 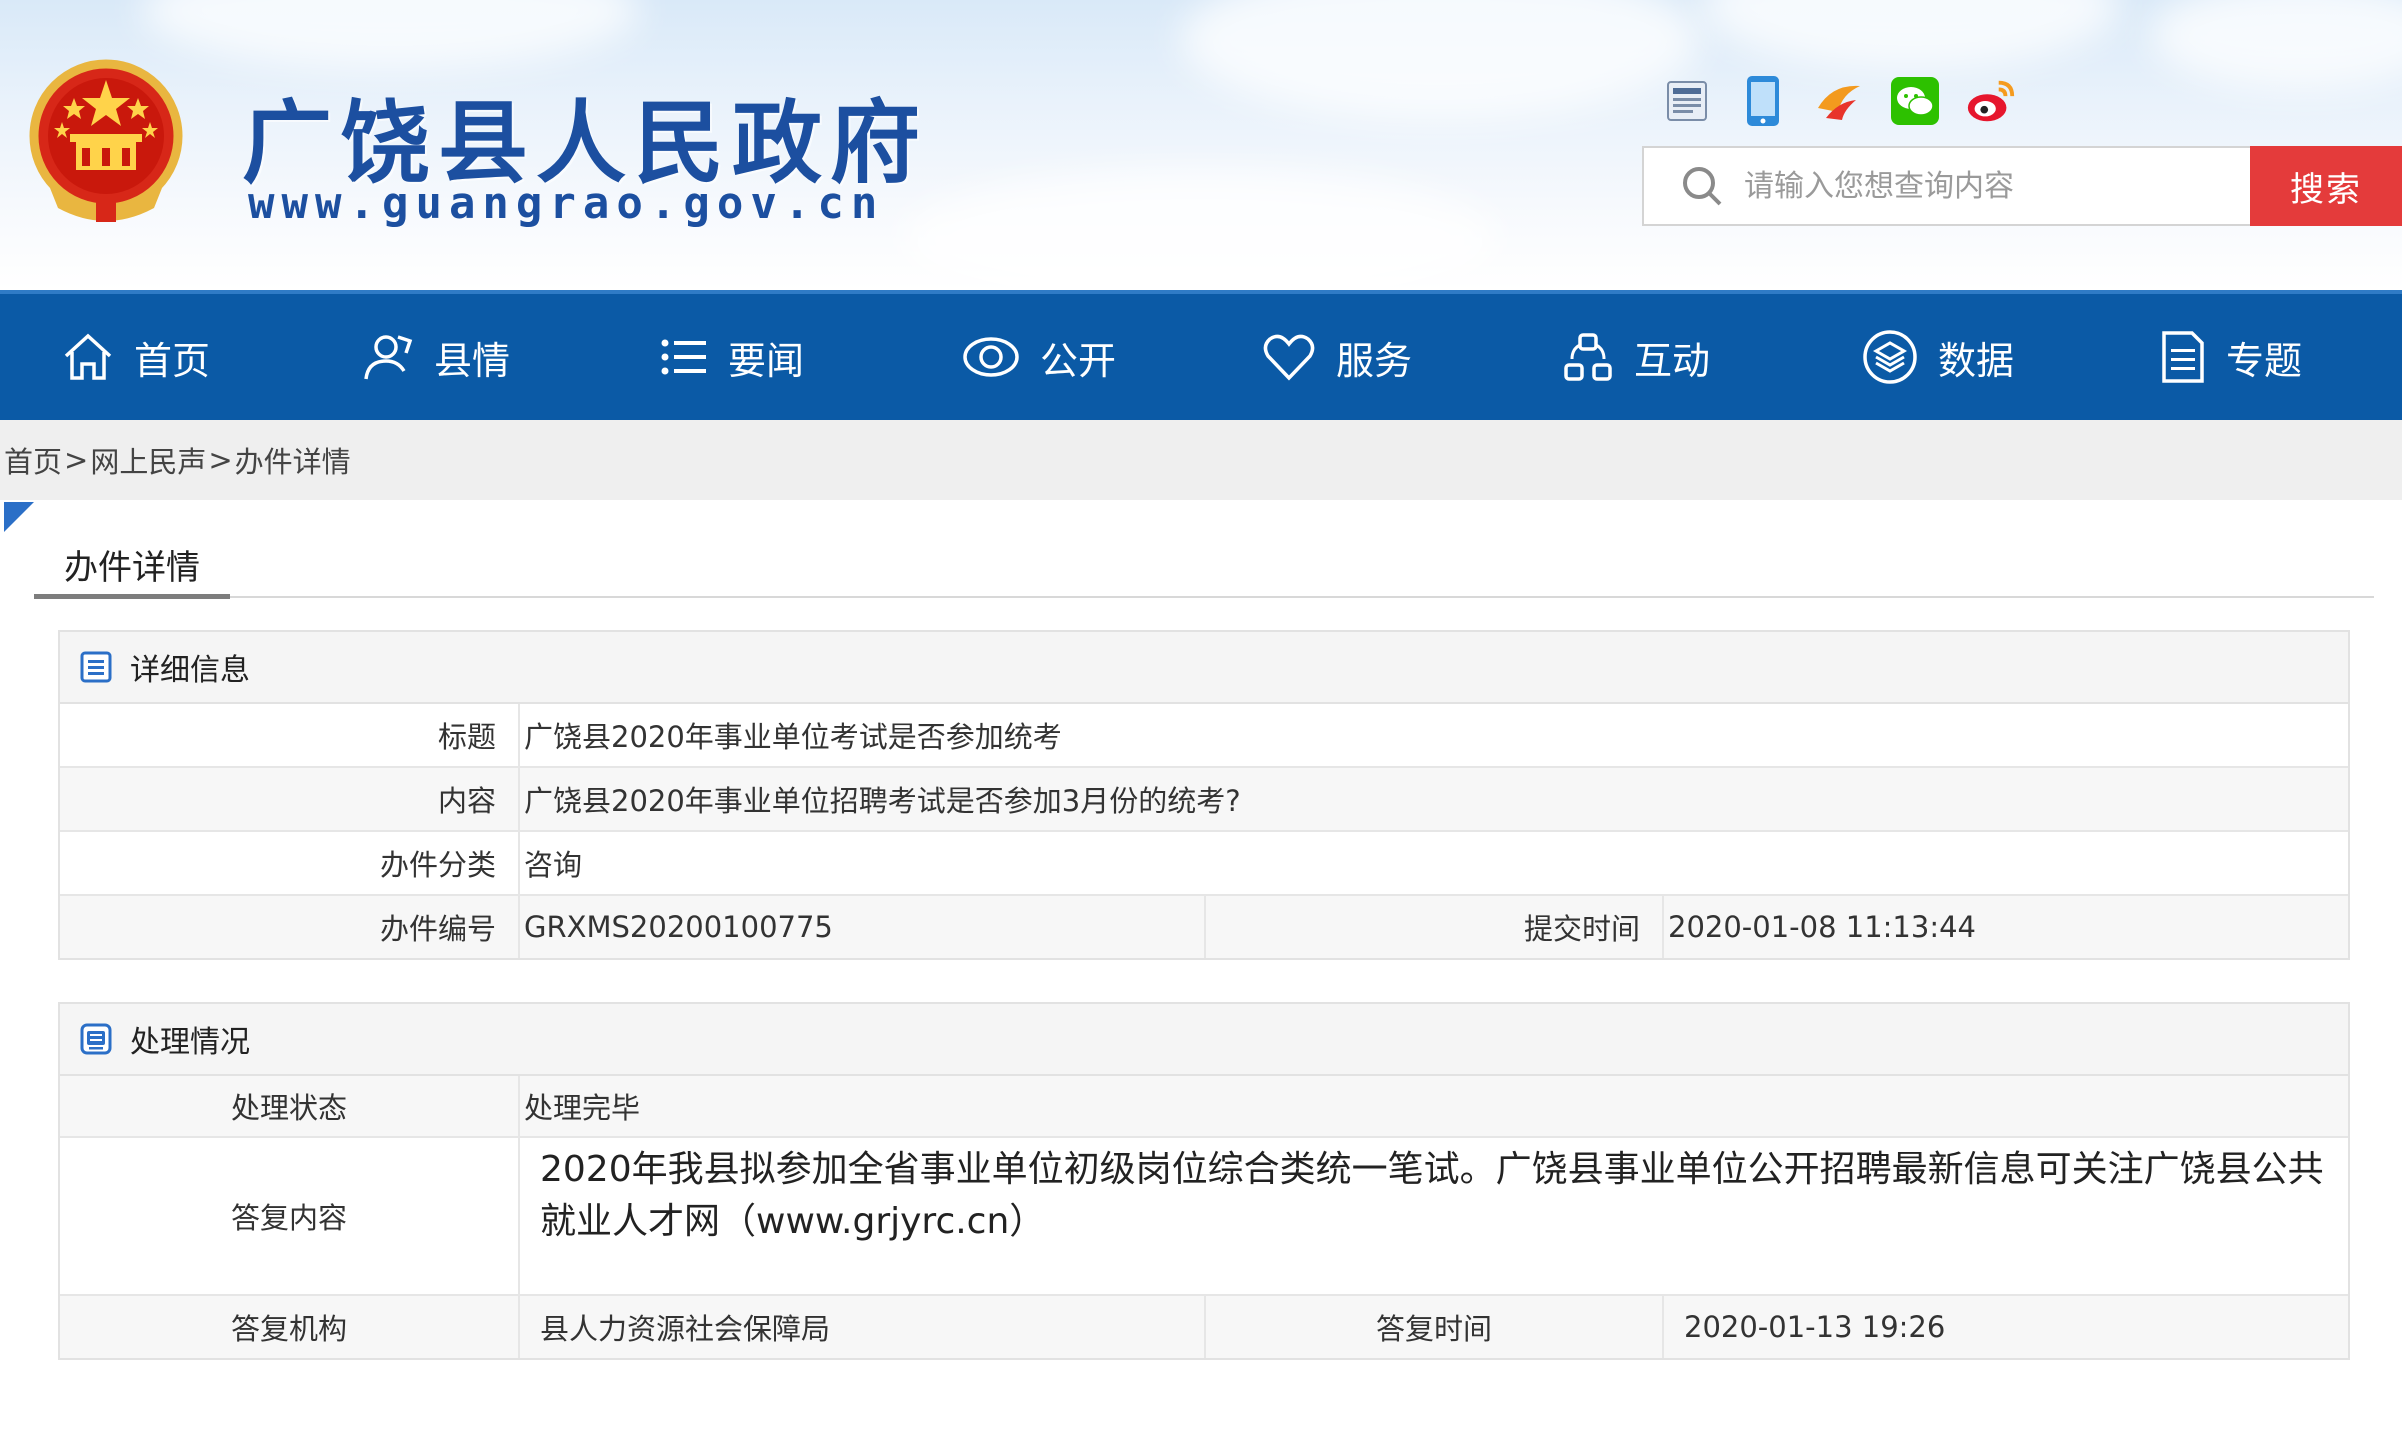 What do you see at coordinates (1702, 186) in the screenshot?
I see `search-icon` at bounding box center [1702, 186].